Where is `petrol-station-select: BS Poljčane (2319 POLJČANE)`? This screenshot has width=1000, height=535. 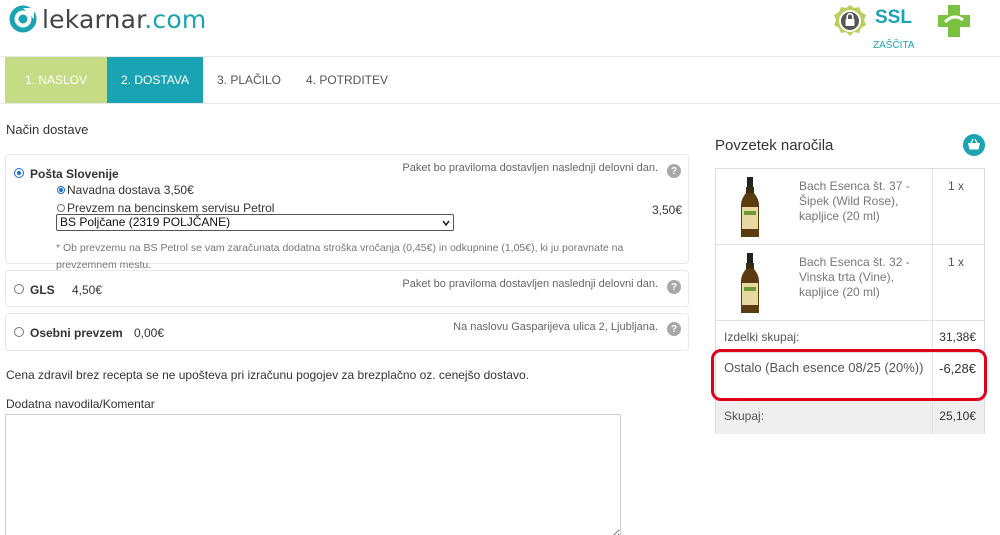 petrol-station-select: BS Poljčane (2319 POLJČANE) is located at coordinates (255, 222).